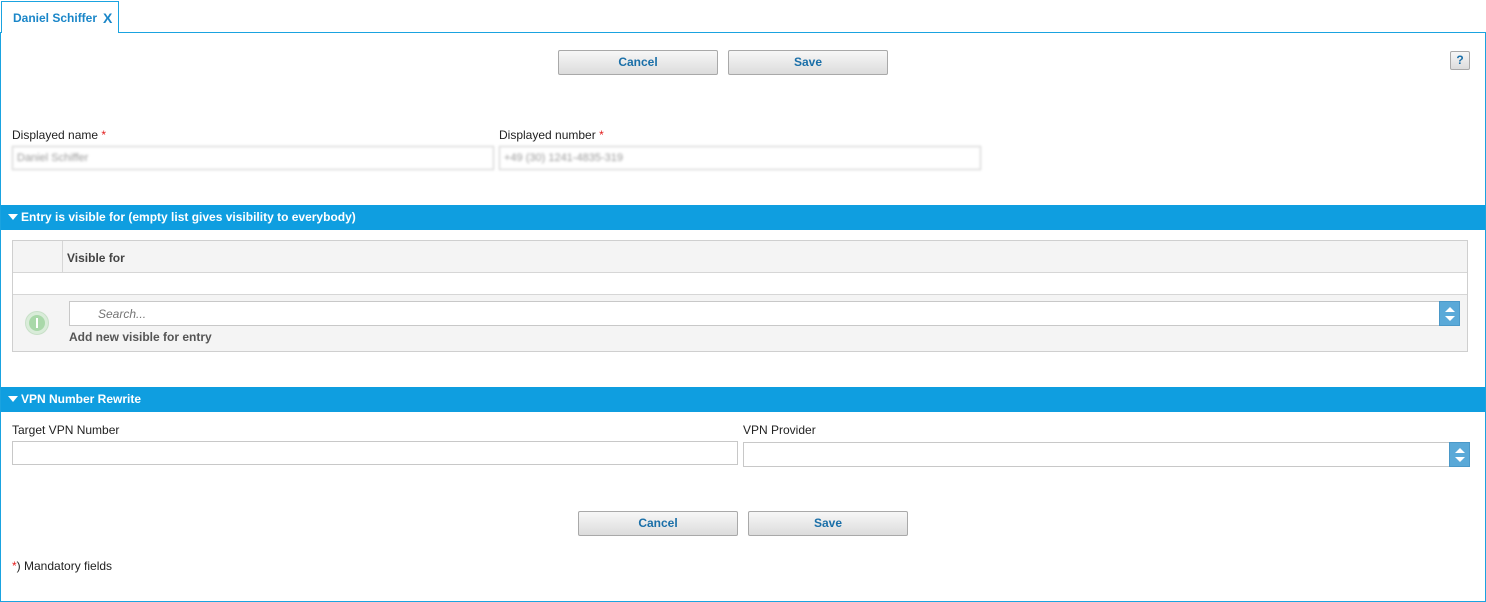  I want to click on displayed-number-label-text: Displayed number, so click(547, 135).